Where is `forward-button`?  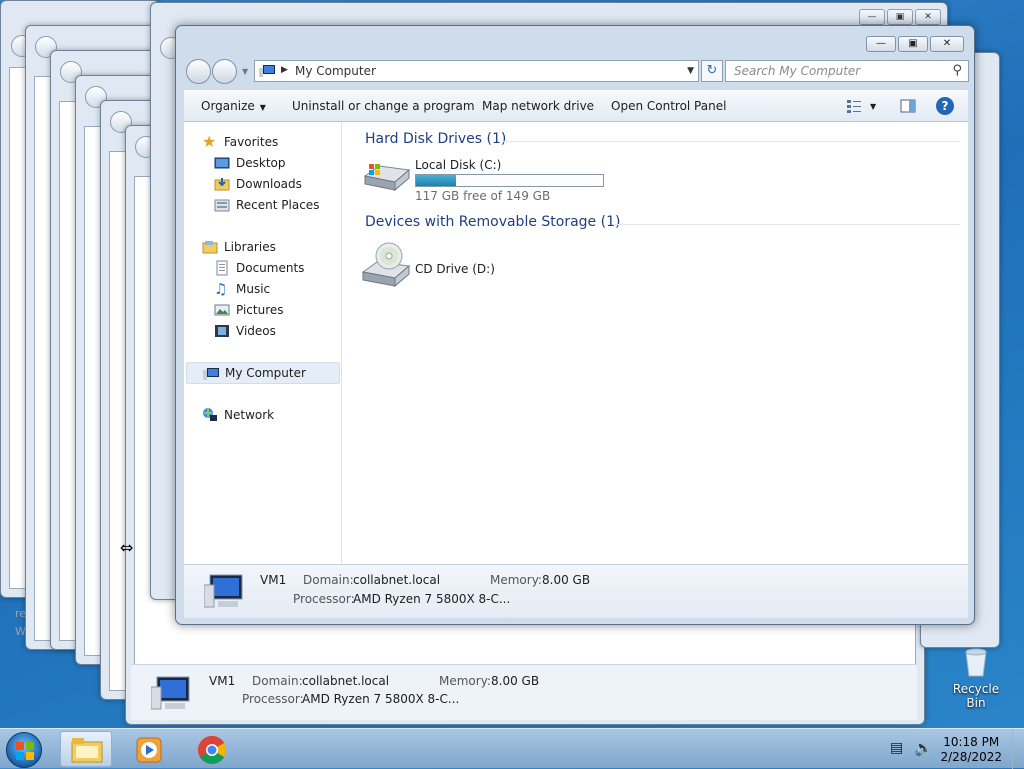
forward-button is located at coordinates (224, 71).